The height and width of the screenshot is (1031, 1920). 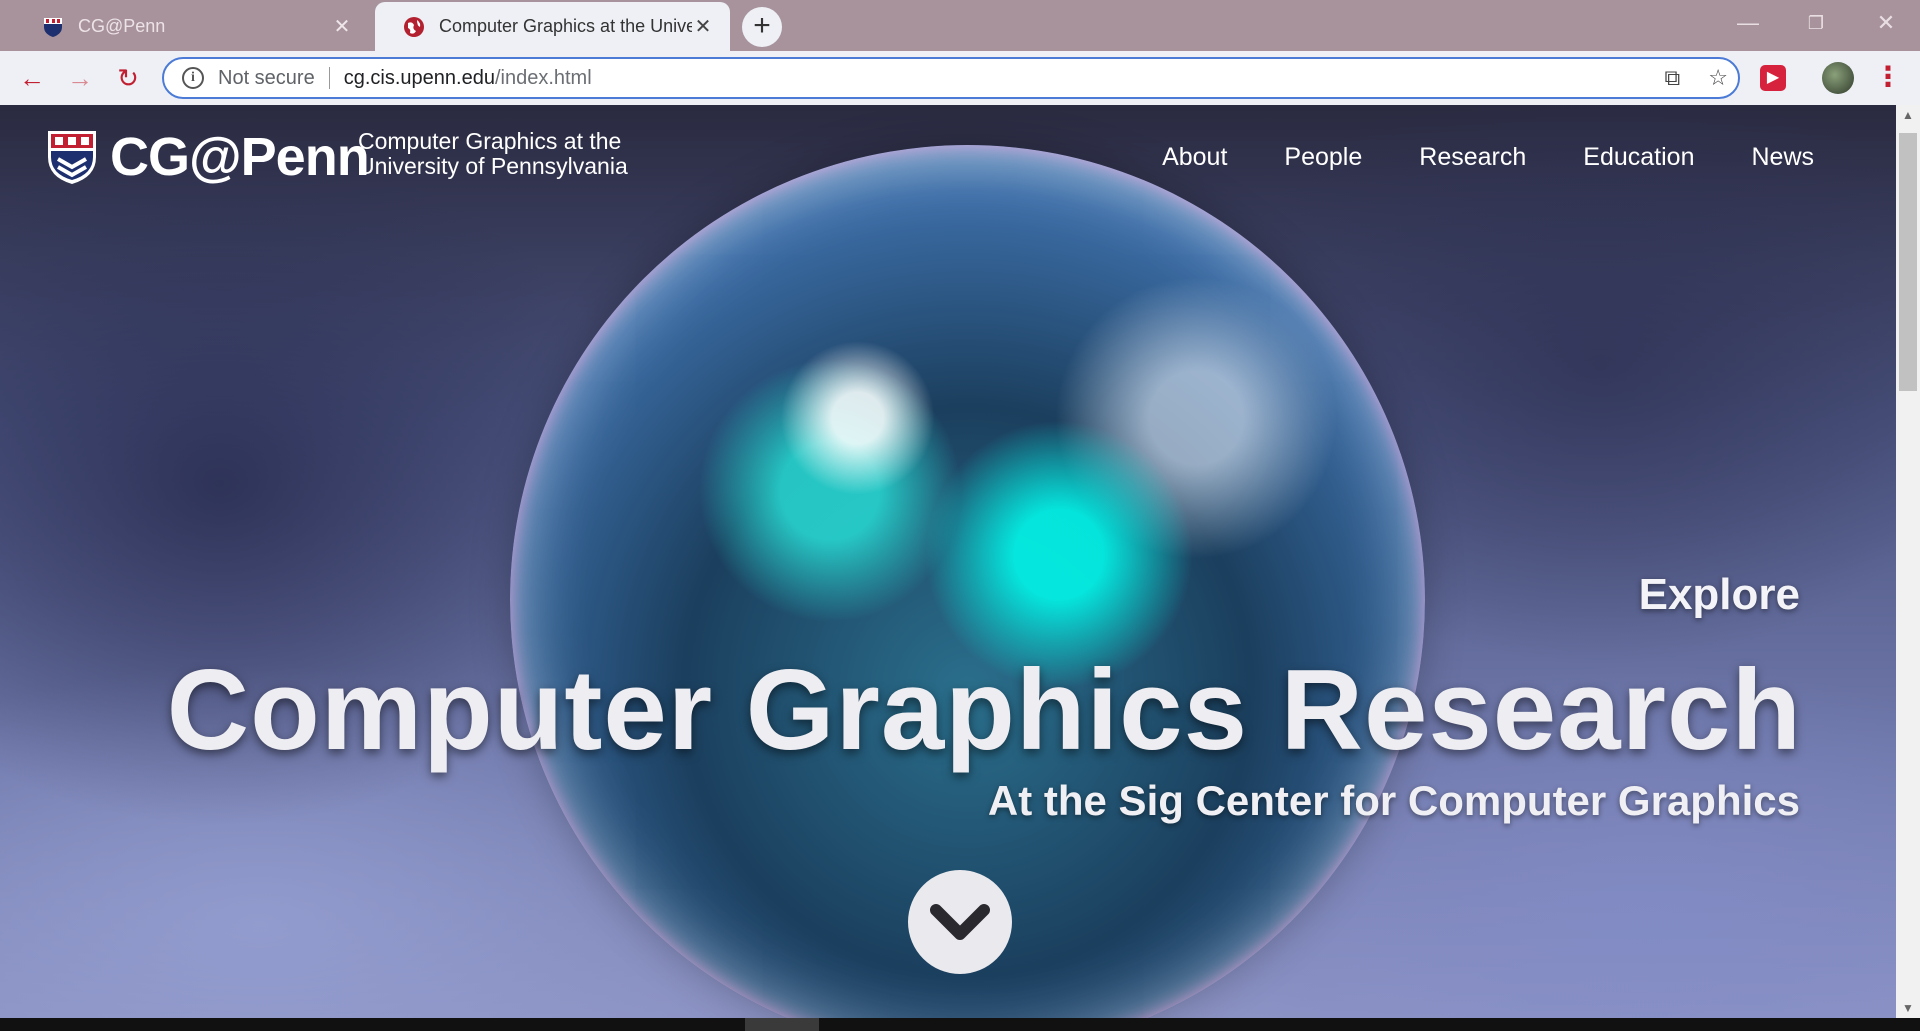 I want to click on cast-icon: ⧉, so click(x=1673, y=78).